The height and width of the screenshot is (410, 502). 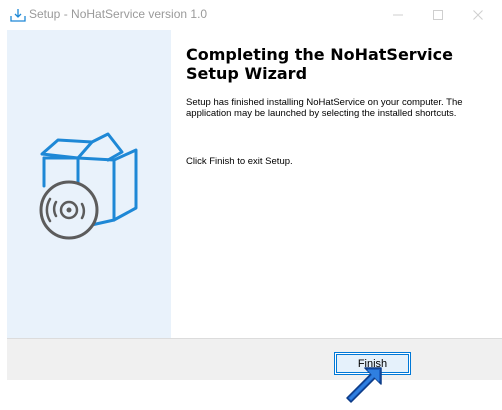 I want to click on button-bar, so click(x=254, y=359).